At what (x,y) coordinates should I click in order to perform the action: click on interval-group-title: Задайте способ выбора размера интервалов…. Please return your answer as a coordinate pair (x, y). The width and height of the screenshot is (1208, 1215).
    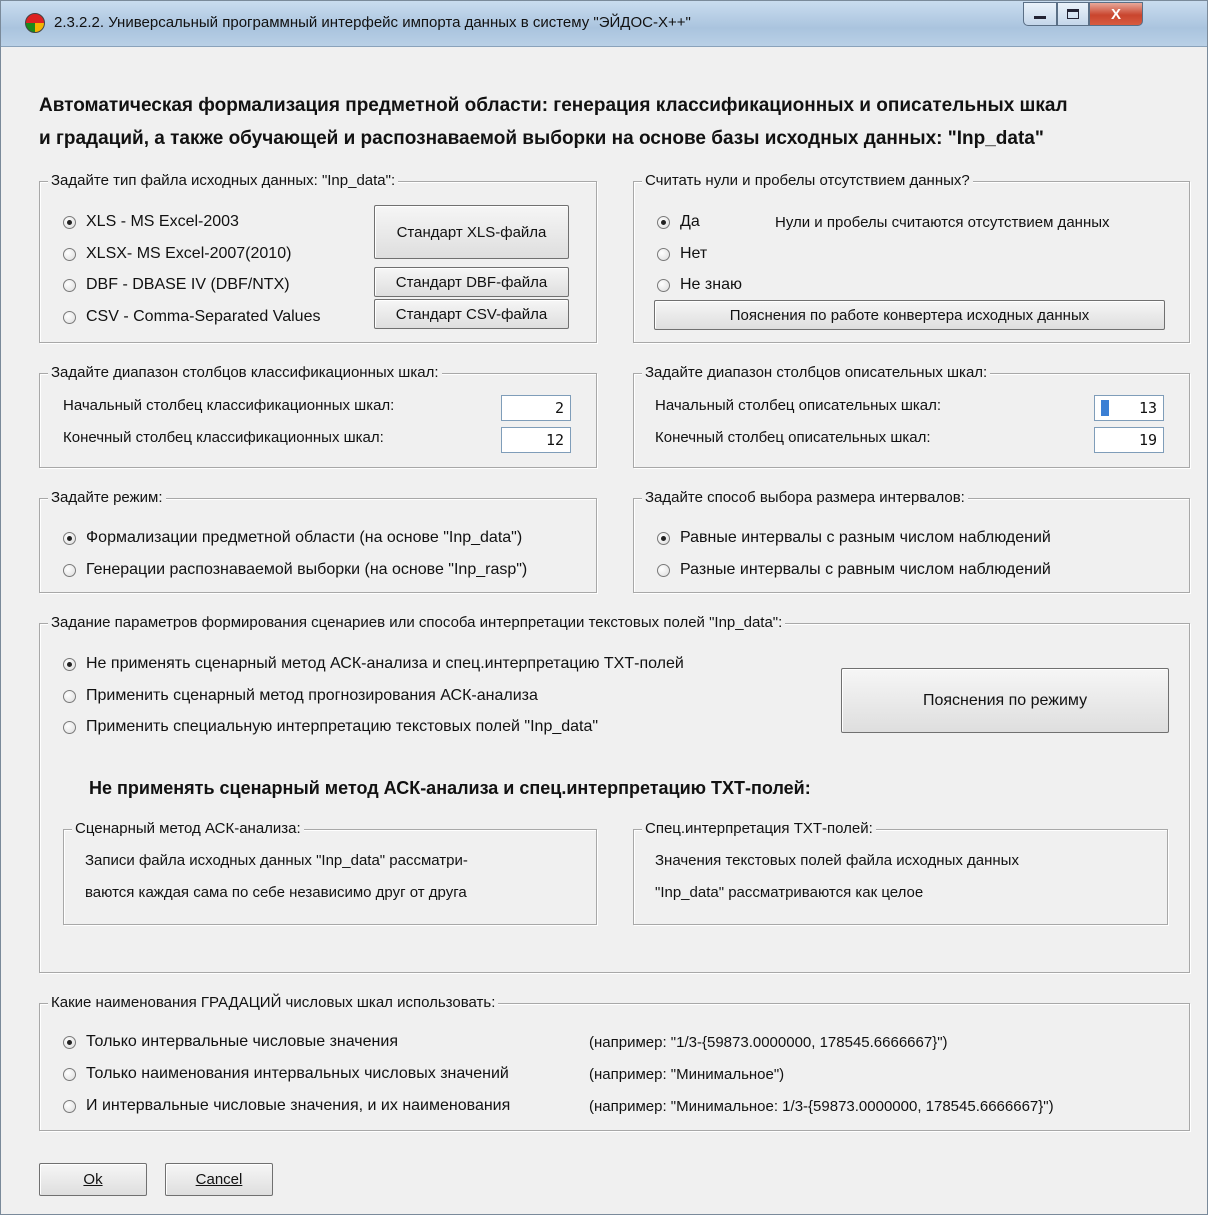
    Looking at the image, I should click on (805, 498).